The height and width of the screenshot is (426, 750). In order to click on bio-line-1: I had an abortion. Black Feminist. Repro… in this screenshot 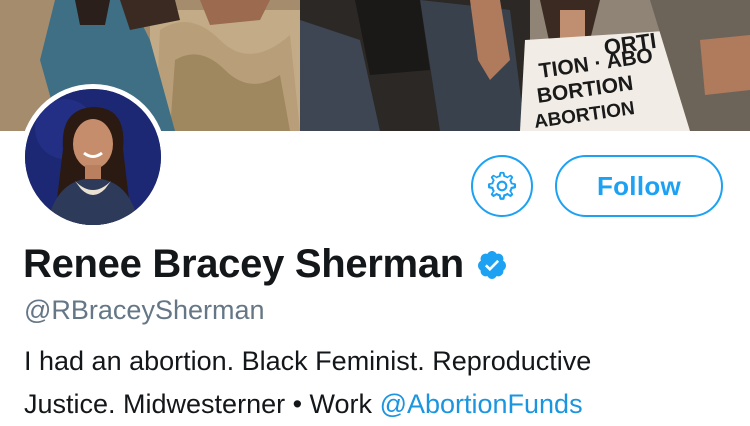, I will do `click(308, 361)`.